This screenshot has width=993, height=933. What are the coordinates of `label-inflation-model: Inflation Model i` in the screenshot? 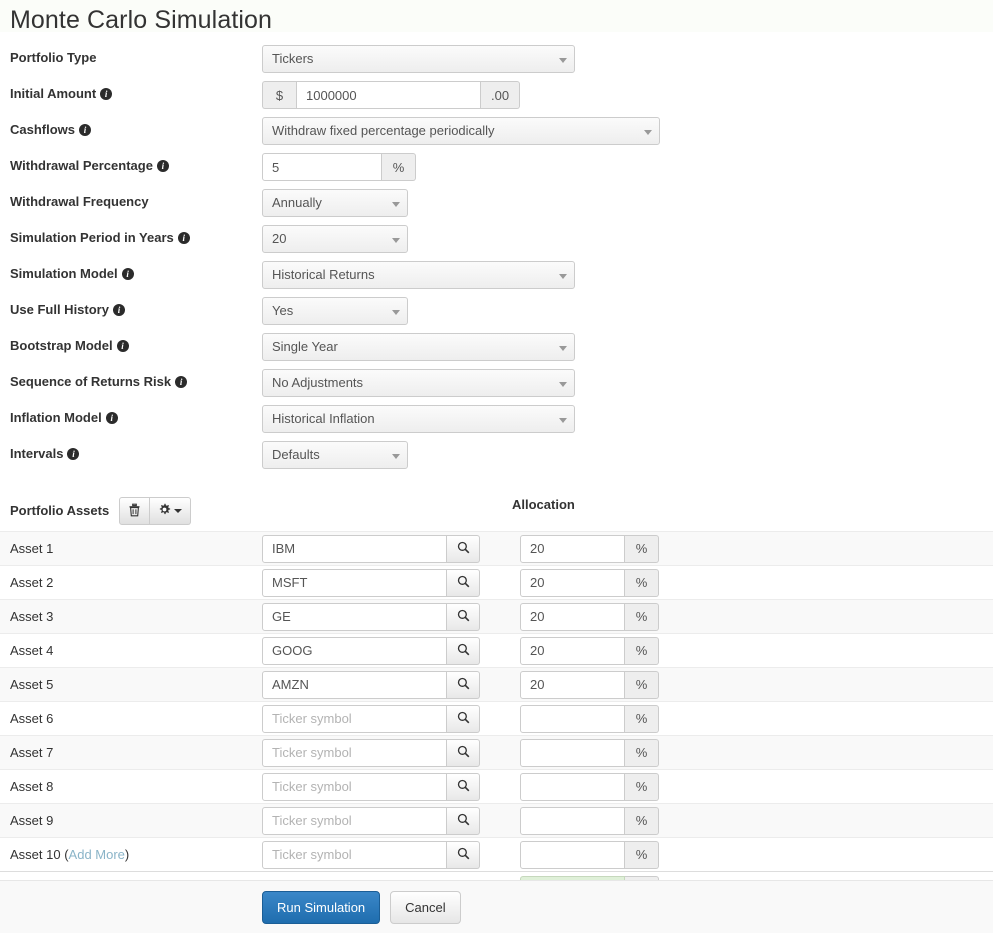 It's located at (136, 417).